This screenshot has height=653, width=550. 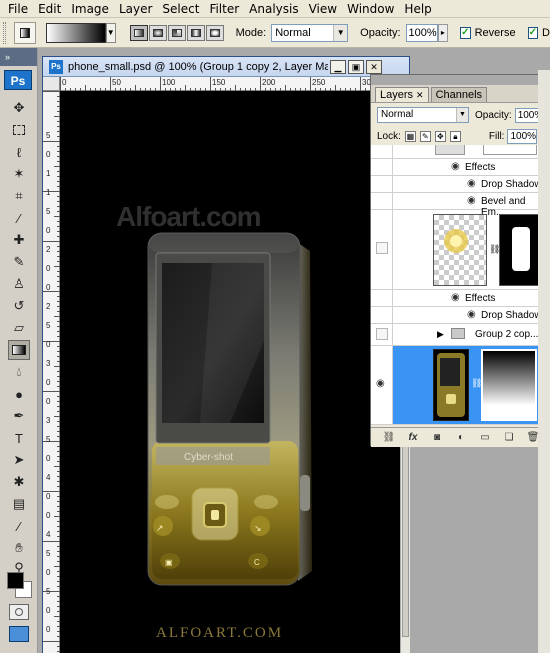 What do you see at coordinates (110, 32) in the screenshot?
I see `gradient-picker-arrow: ▼` at bounding box center [110, 32].